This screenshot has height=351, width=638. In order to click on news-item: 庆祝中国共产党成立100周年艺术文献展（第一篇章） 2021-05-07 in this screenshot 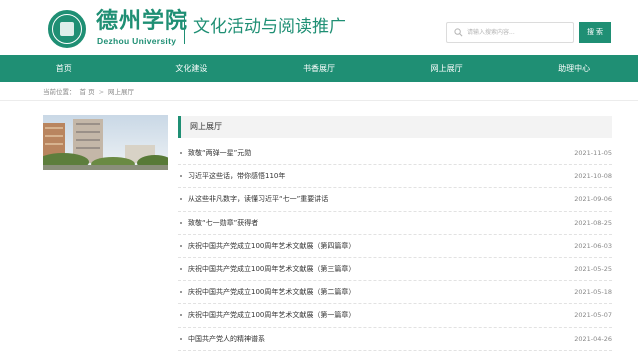, I will do `click(395, 316)`.